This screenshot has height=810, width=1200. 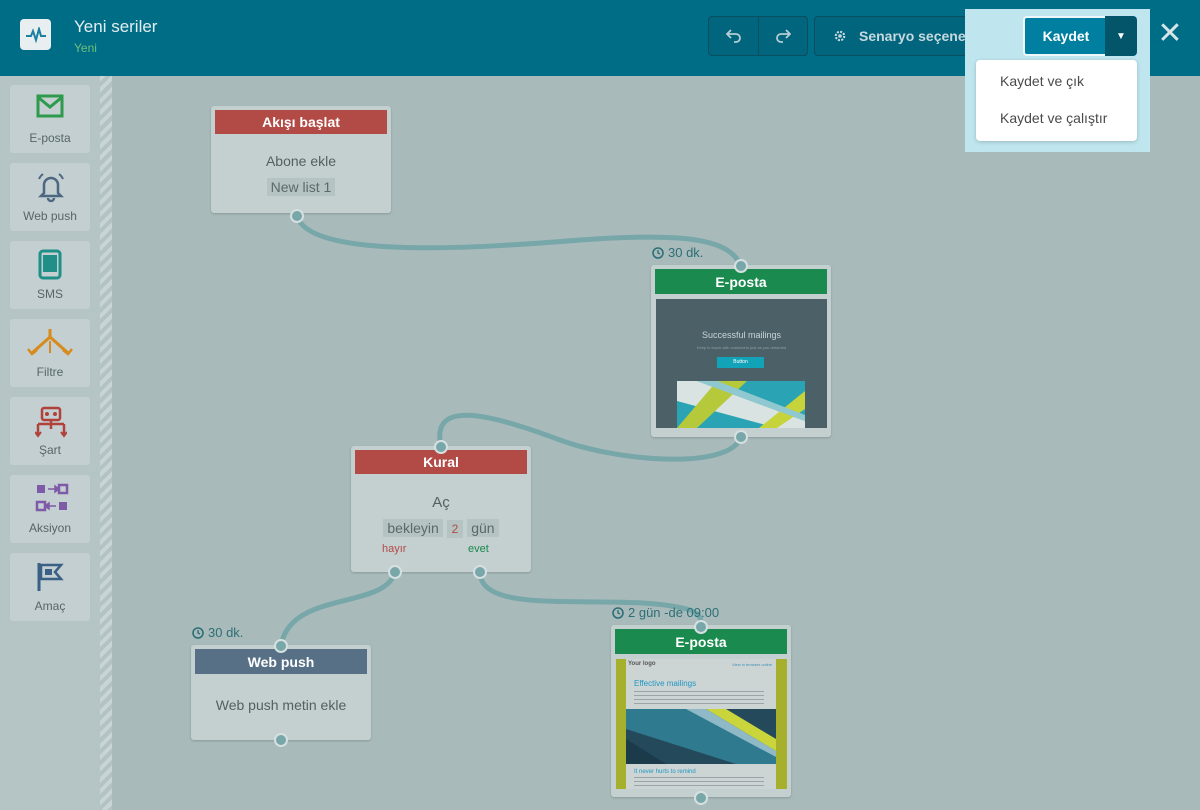 I want to click on pulse-icon, so click(x=35, y=34).